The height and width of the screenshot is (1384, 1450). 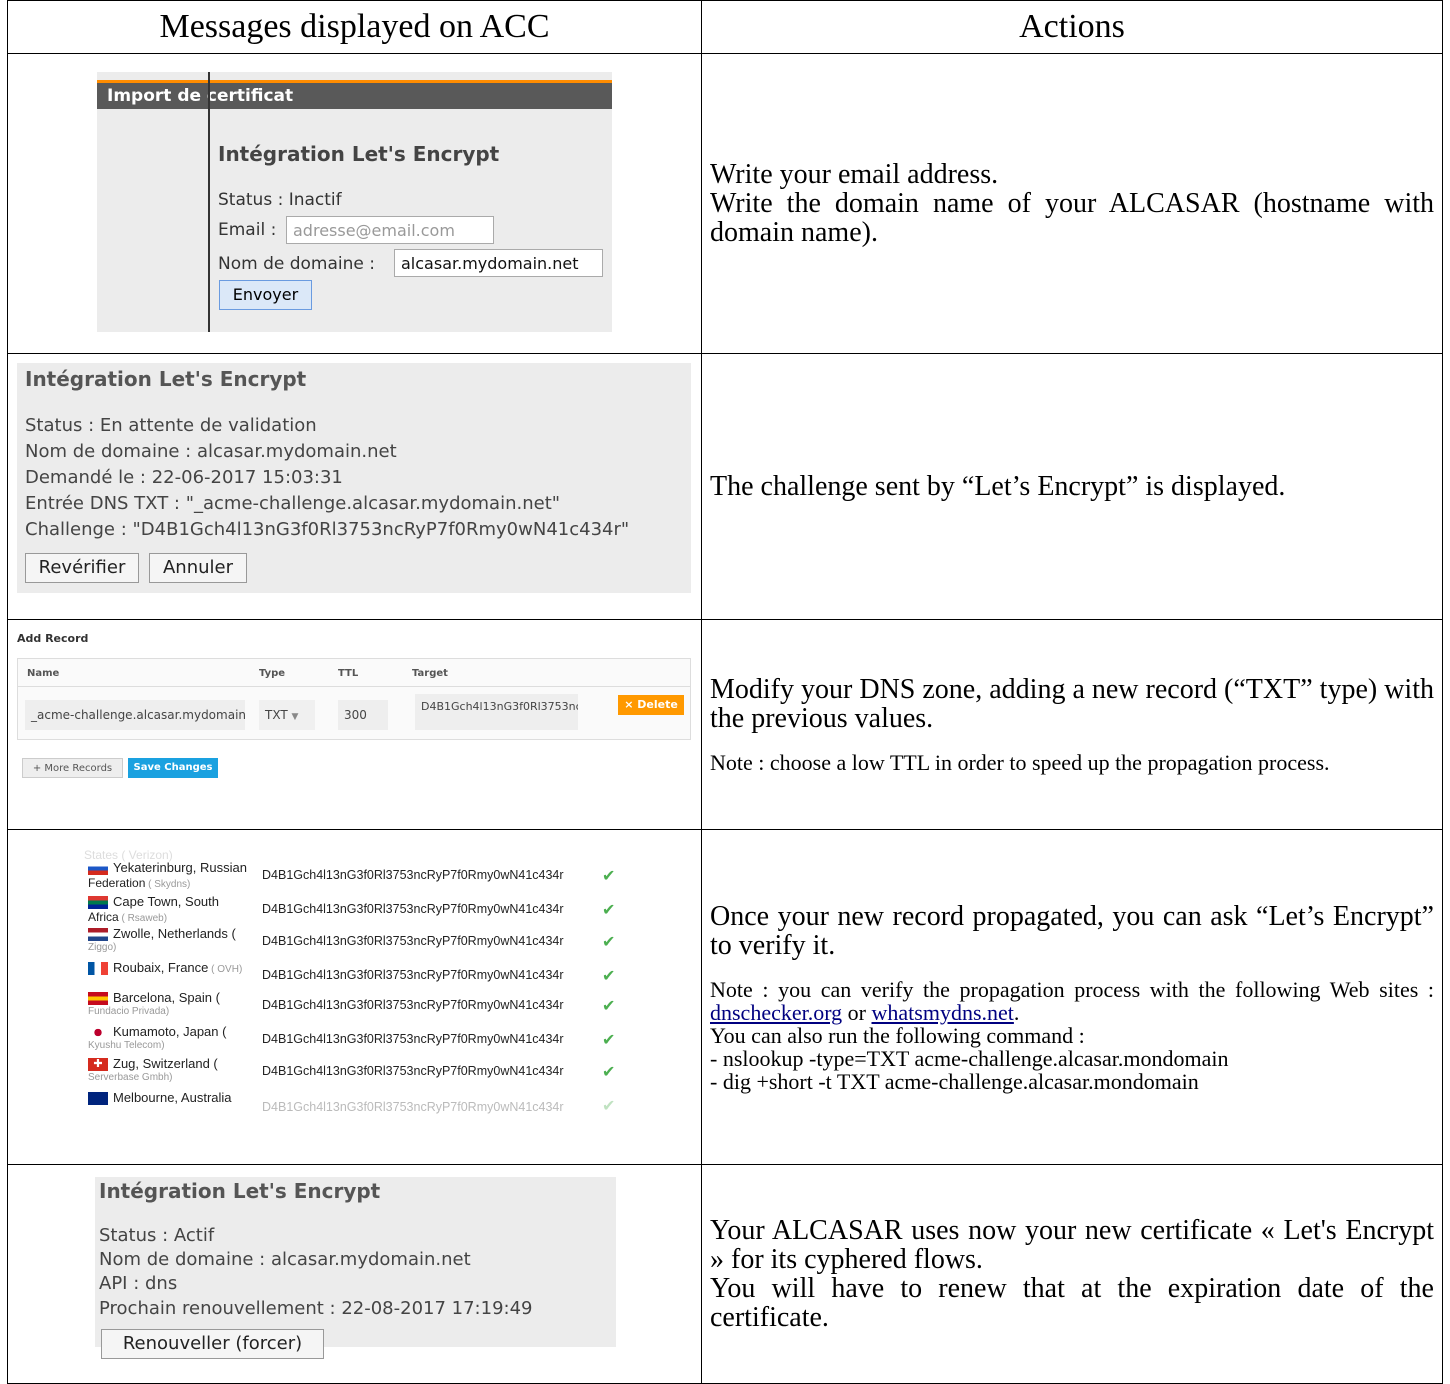 I want to click on more-records-button: + More Records, so click(x=72, y=768).